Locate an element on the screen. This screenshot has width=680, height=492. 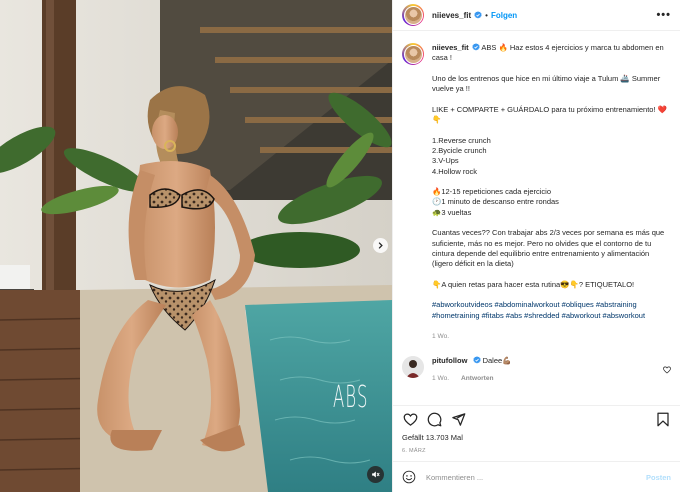
reply-button: Antworten is located at coordinates (477, 378).